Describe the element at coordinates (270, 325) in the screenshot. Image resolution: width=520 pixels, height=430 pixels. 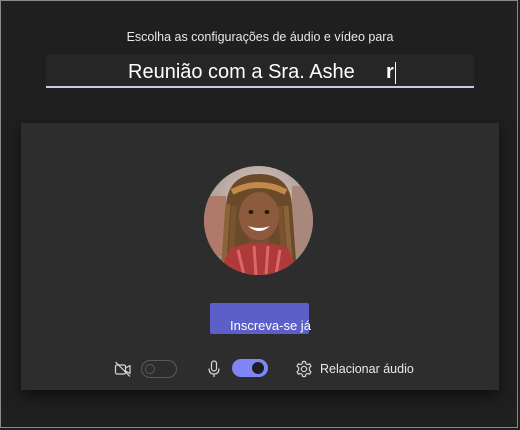
I see `join-button-label: Inscreva-se já` at that location.